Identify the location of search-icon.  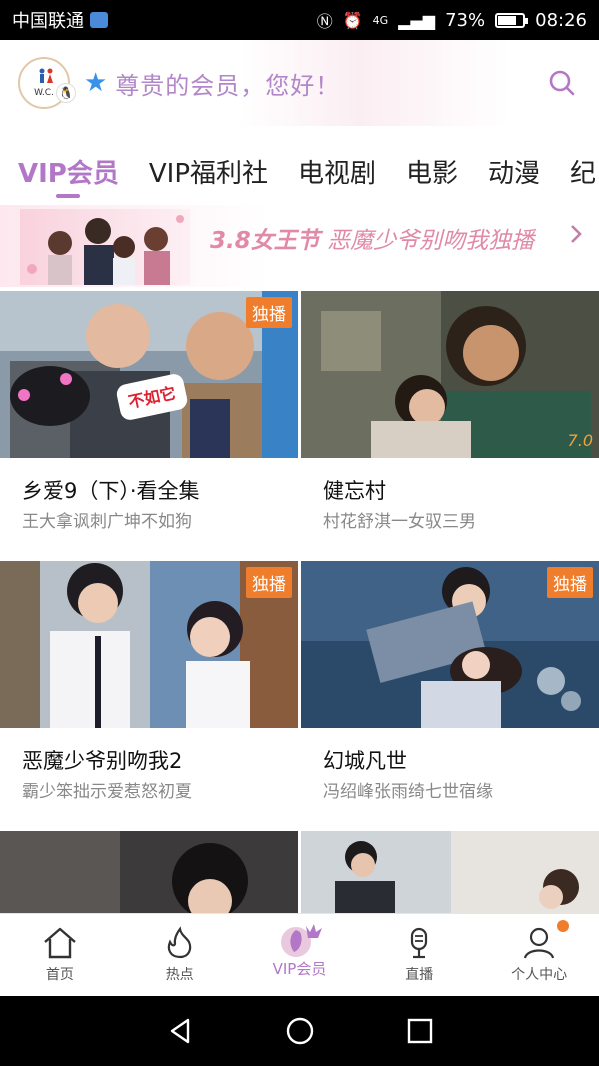
(562, 83).